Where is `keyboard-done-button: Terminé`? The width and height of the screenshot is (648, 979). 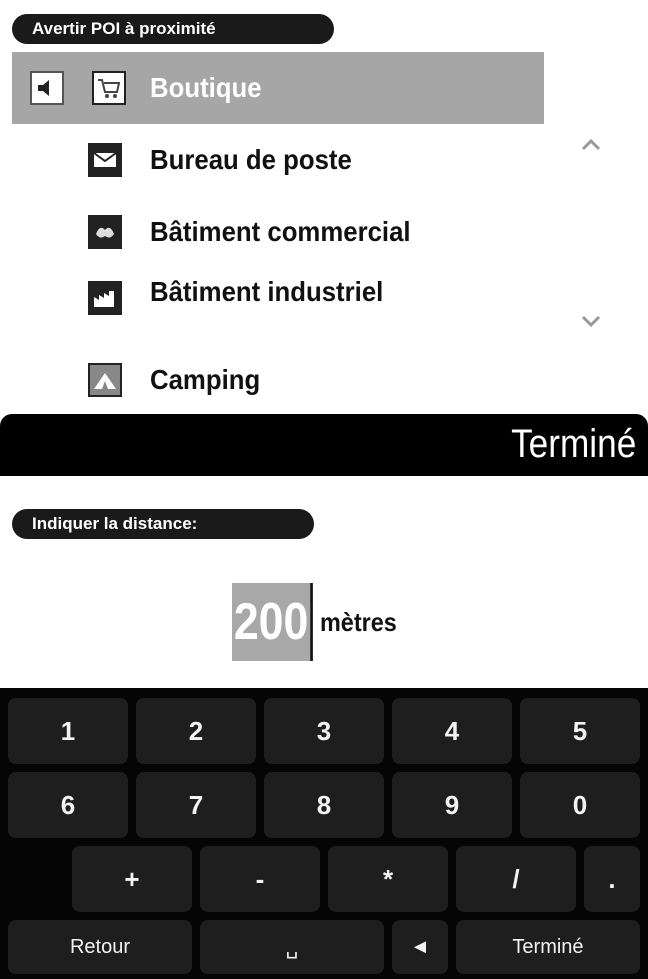
keyboard-done-button: Terminé is located at coordinates (548, 947).